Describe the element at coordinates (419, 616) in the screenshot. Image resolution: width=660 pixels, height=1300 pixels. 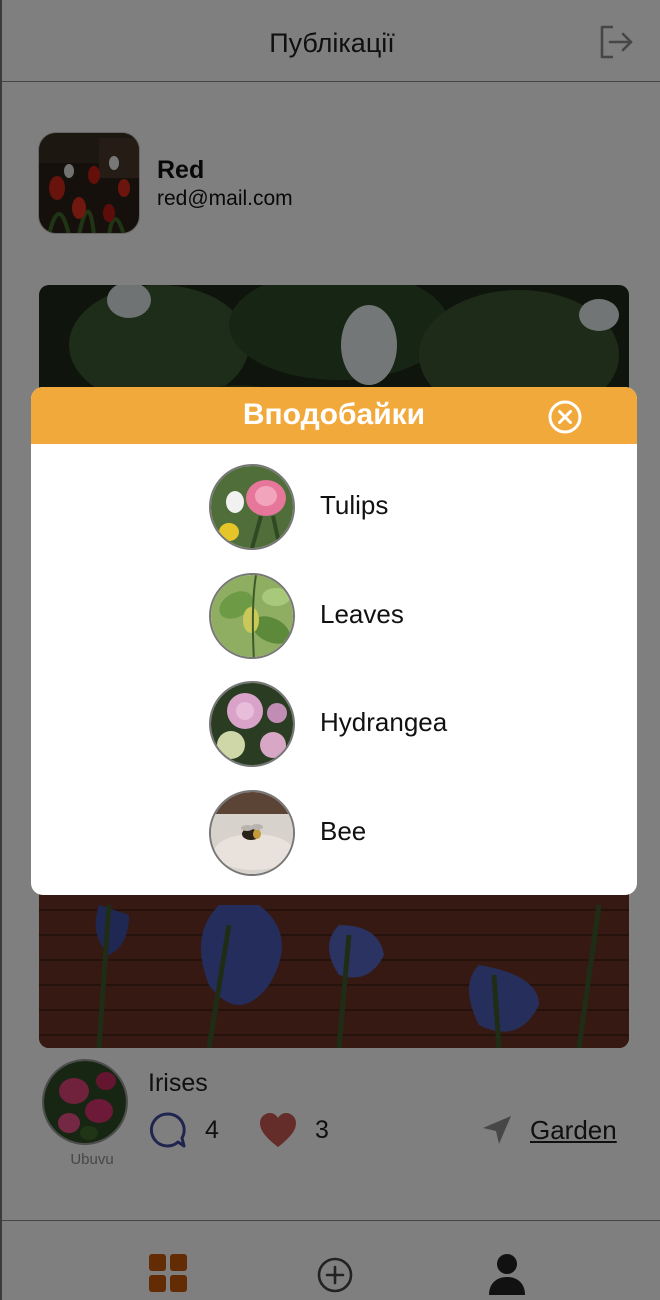
I see `like-list-item: Leaves` at that location.